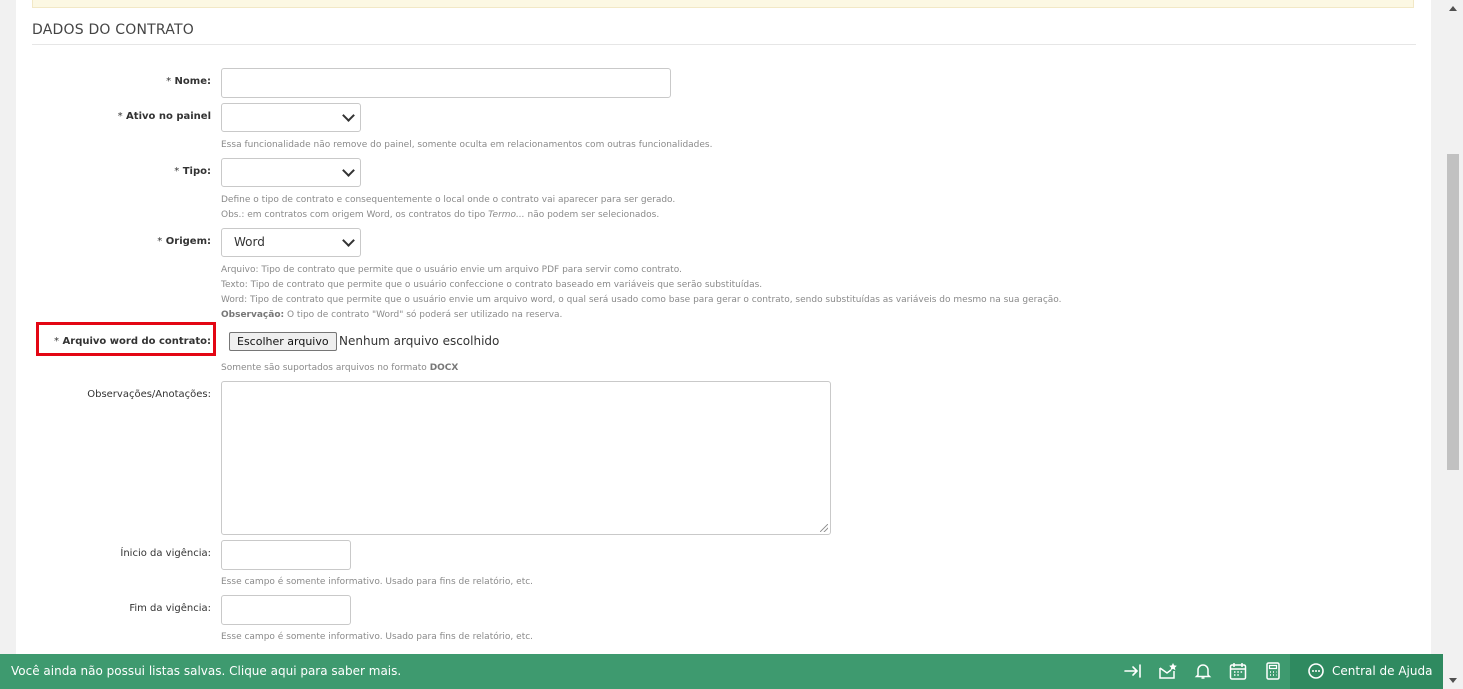 This screenshot has width=1463, height=689. Describe the element at coordinates (113, 30) in the screenshot. I see `section-title: DADOS DO CONTRATO` at that location.